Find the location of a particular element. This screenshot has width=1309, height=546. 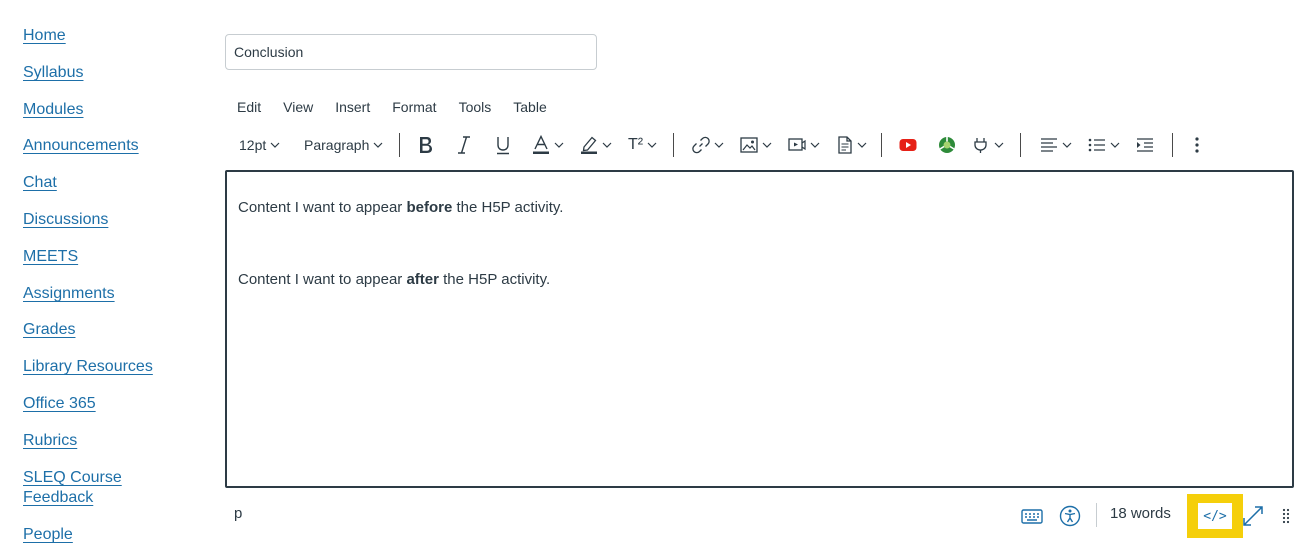

resize-handle-icon is located at coordinates (1286, 516).